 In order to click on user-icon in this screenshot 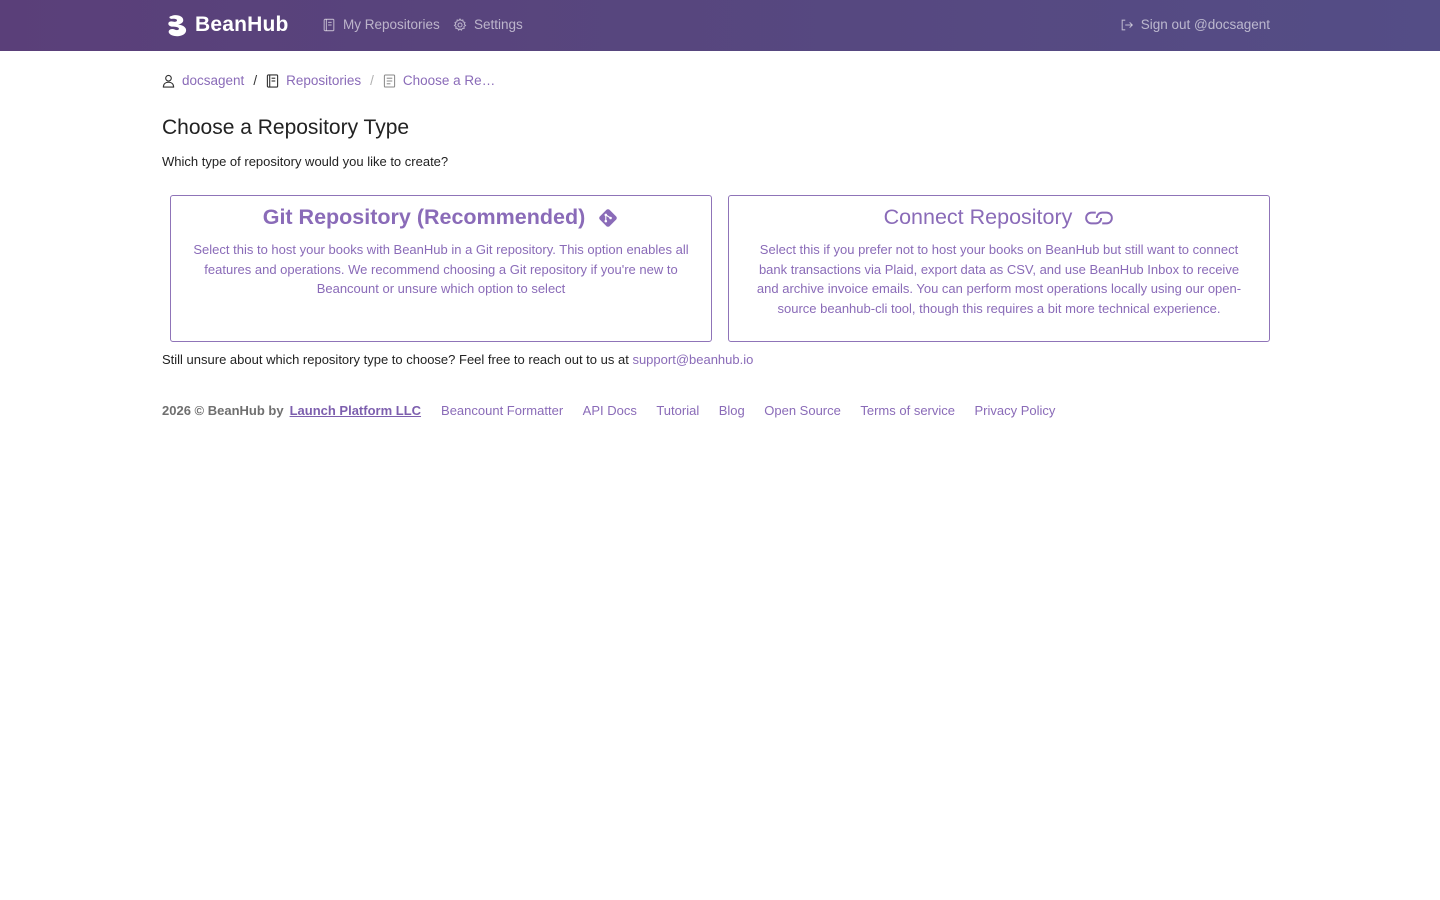, I will do `click(168, 81)`.